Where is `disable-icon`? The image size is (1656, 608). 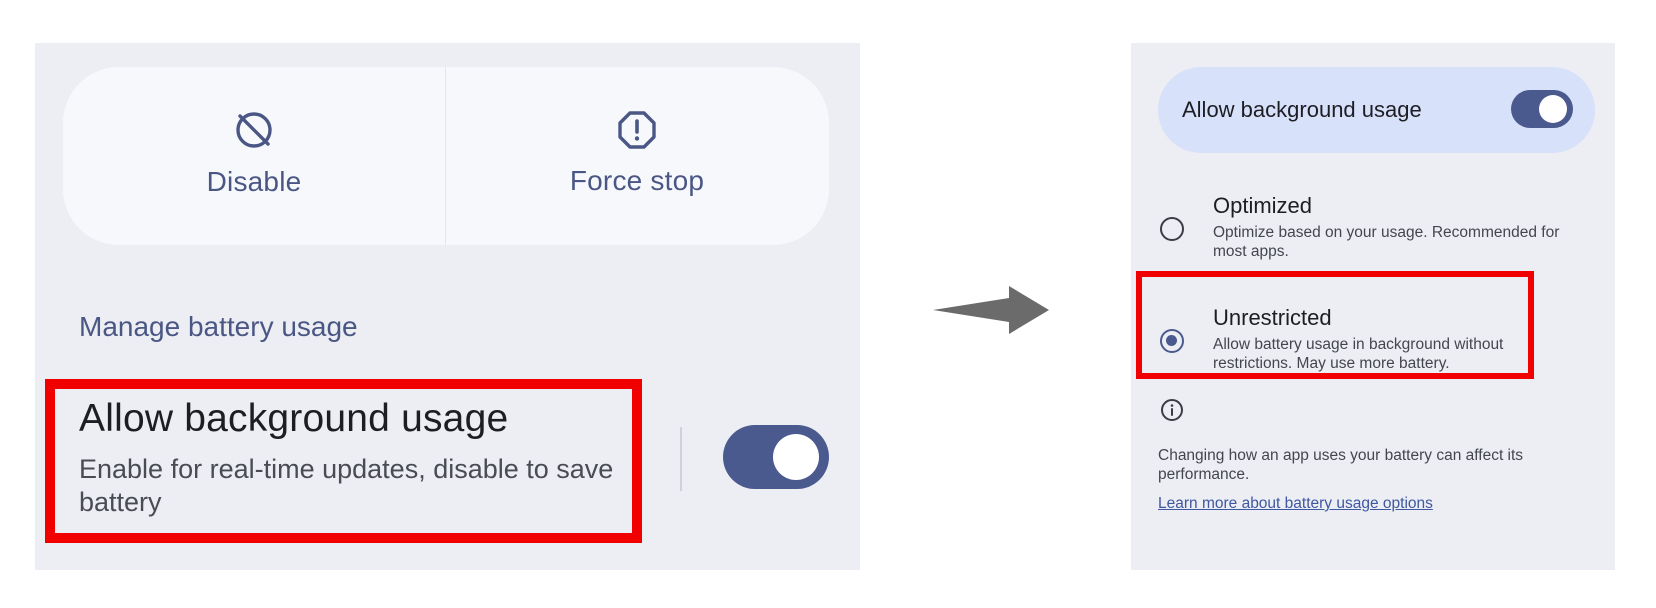 disable-icon is located at coordinates (254, 130).